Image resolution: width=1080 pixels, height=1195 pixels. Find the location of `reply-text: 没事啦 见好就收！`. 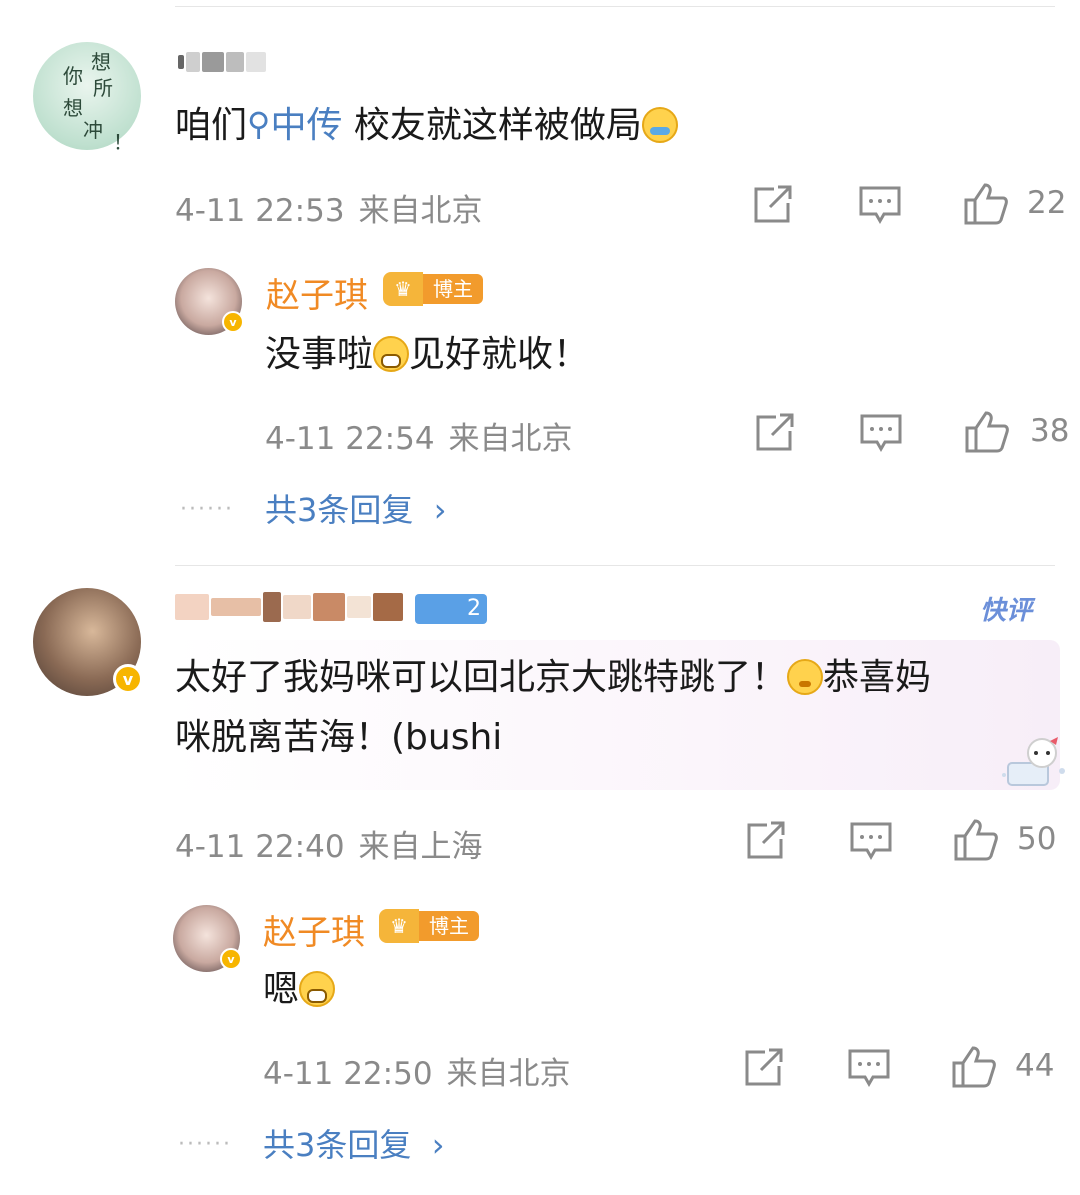

reply-text: 没事啦 见好就收！ is located at coordinates (427, 354).